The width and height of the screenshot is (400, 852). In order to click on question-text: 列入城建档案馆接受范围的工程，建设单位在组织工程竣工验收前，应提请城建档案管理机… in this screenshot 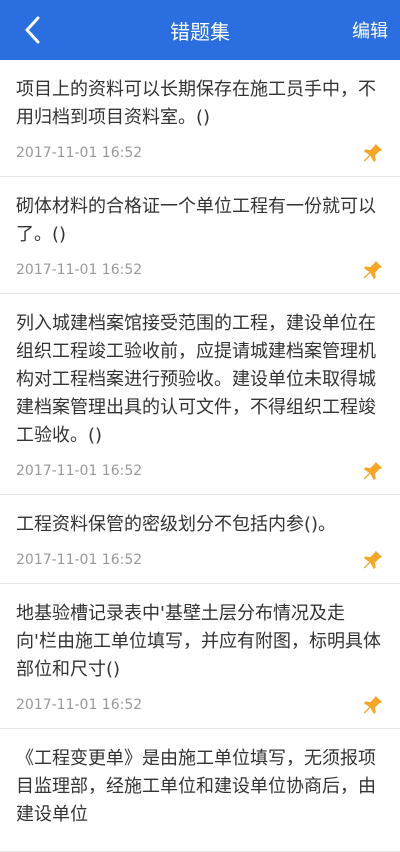, I will do `click(196, 379)`.